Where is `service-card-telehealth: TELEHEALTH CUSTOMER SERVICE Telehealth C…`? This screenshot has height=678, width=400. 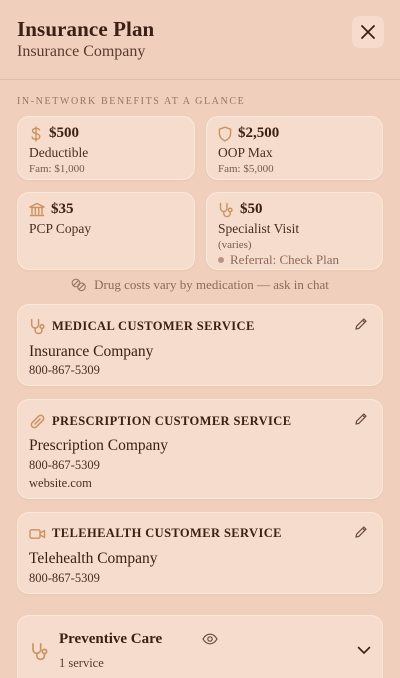 service-card-telehealth: TELEHEALTH CUSTOMER SERVICE Telehealth C… is located at coordinates (200, 553).